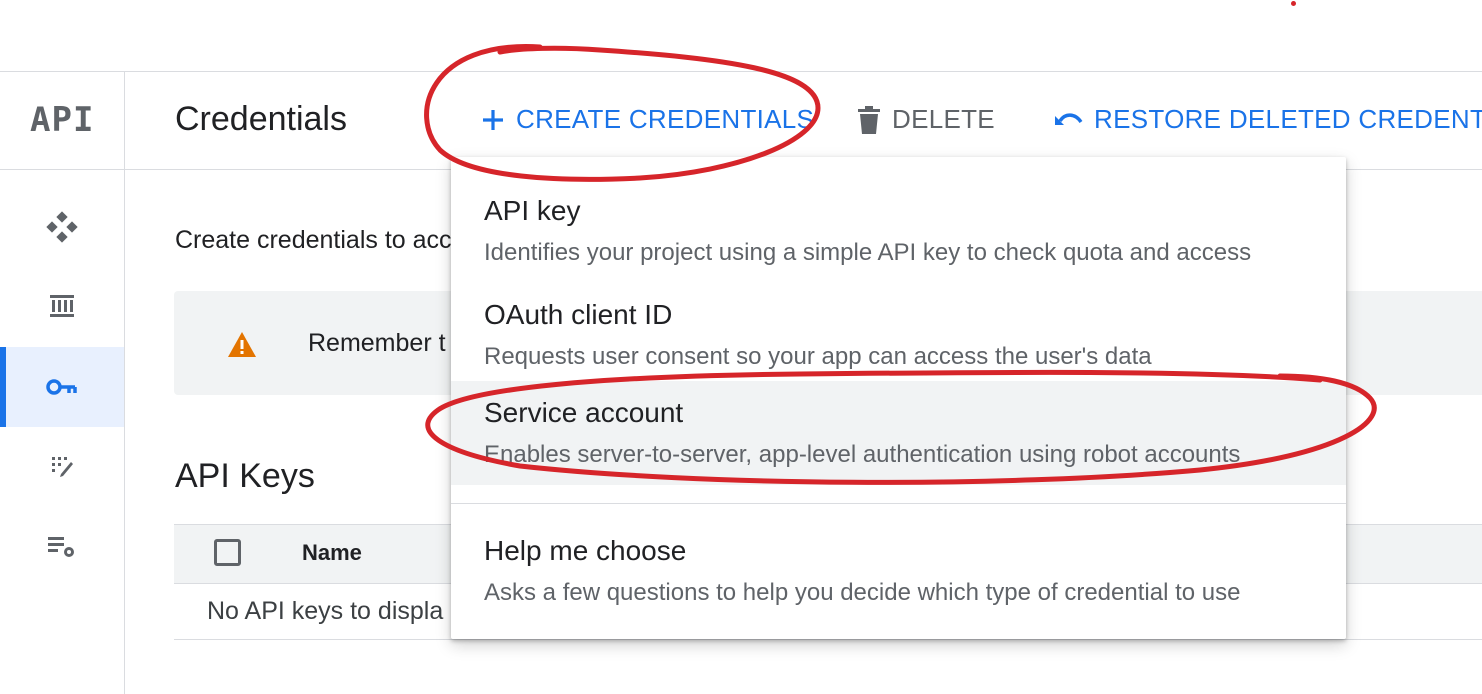 The image size is (1482, 694). Describe the element at coordinates (585, 550) in the screenshot. I see `menu-item-title: Help me choose` at that location.